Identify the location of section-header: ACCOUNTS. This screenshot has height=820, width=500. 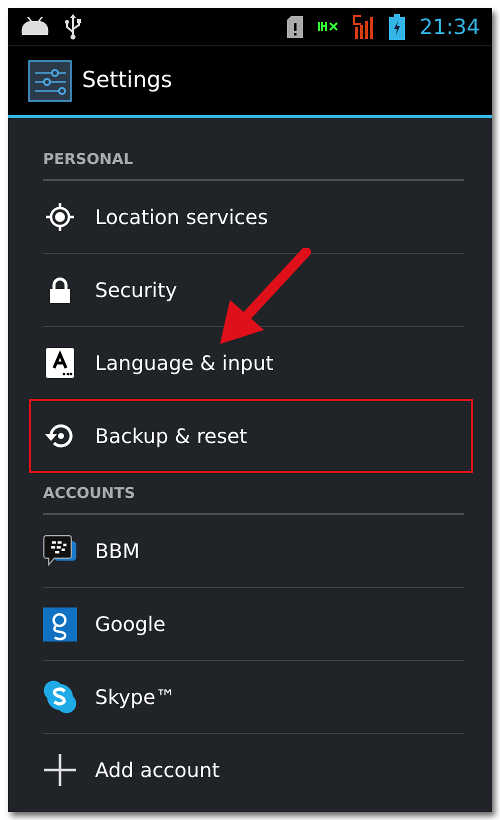
(253, 493).